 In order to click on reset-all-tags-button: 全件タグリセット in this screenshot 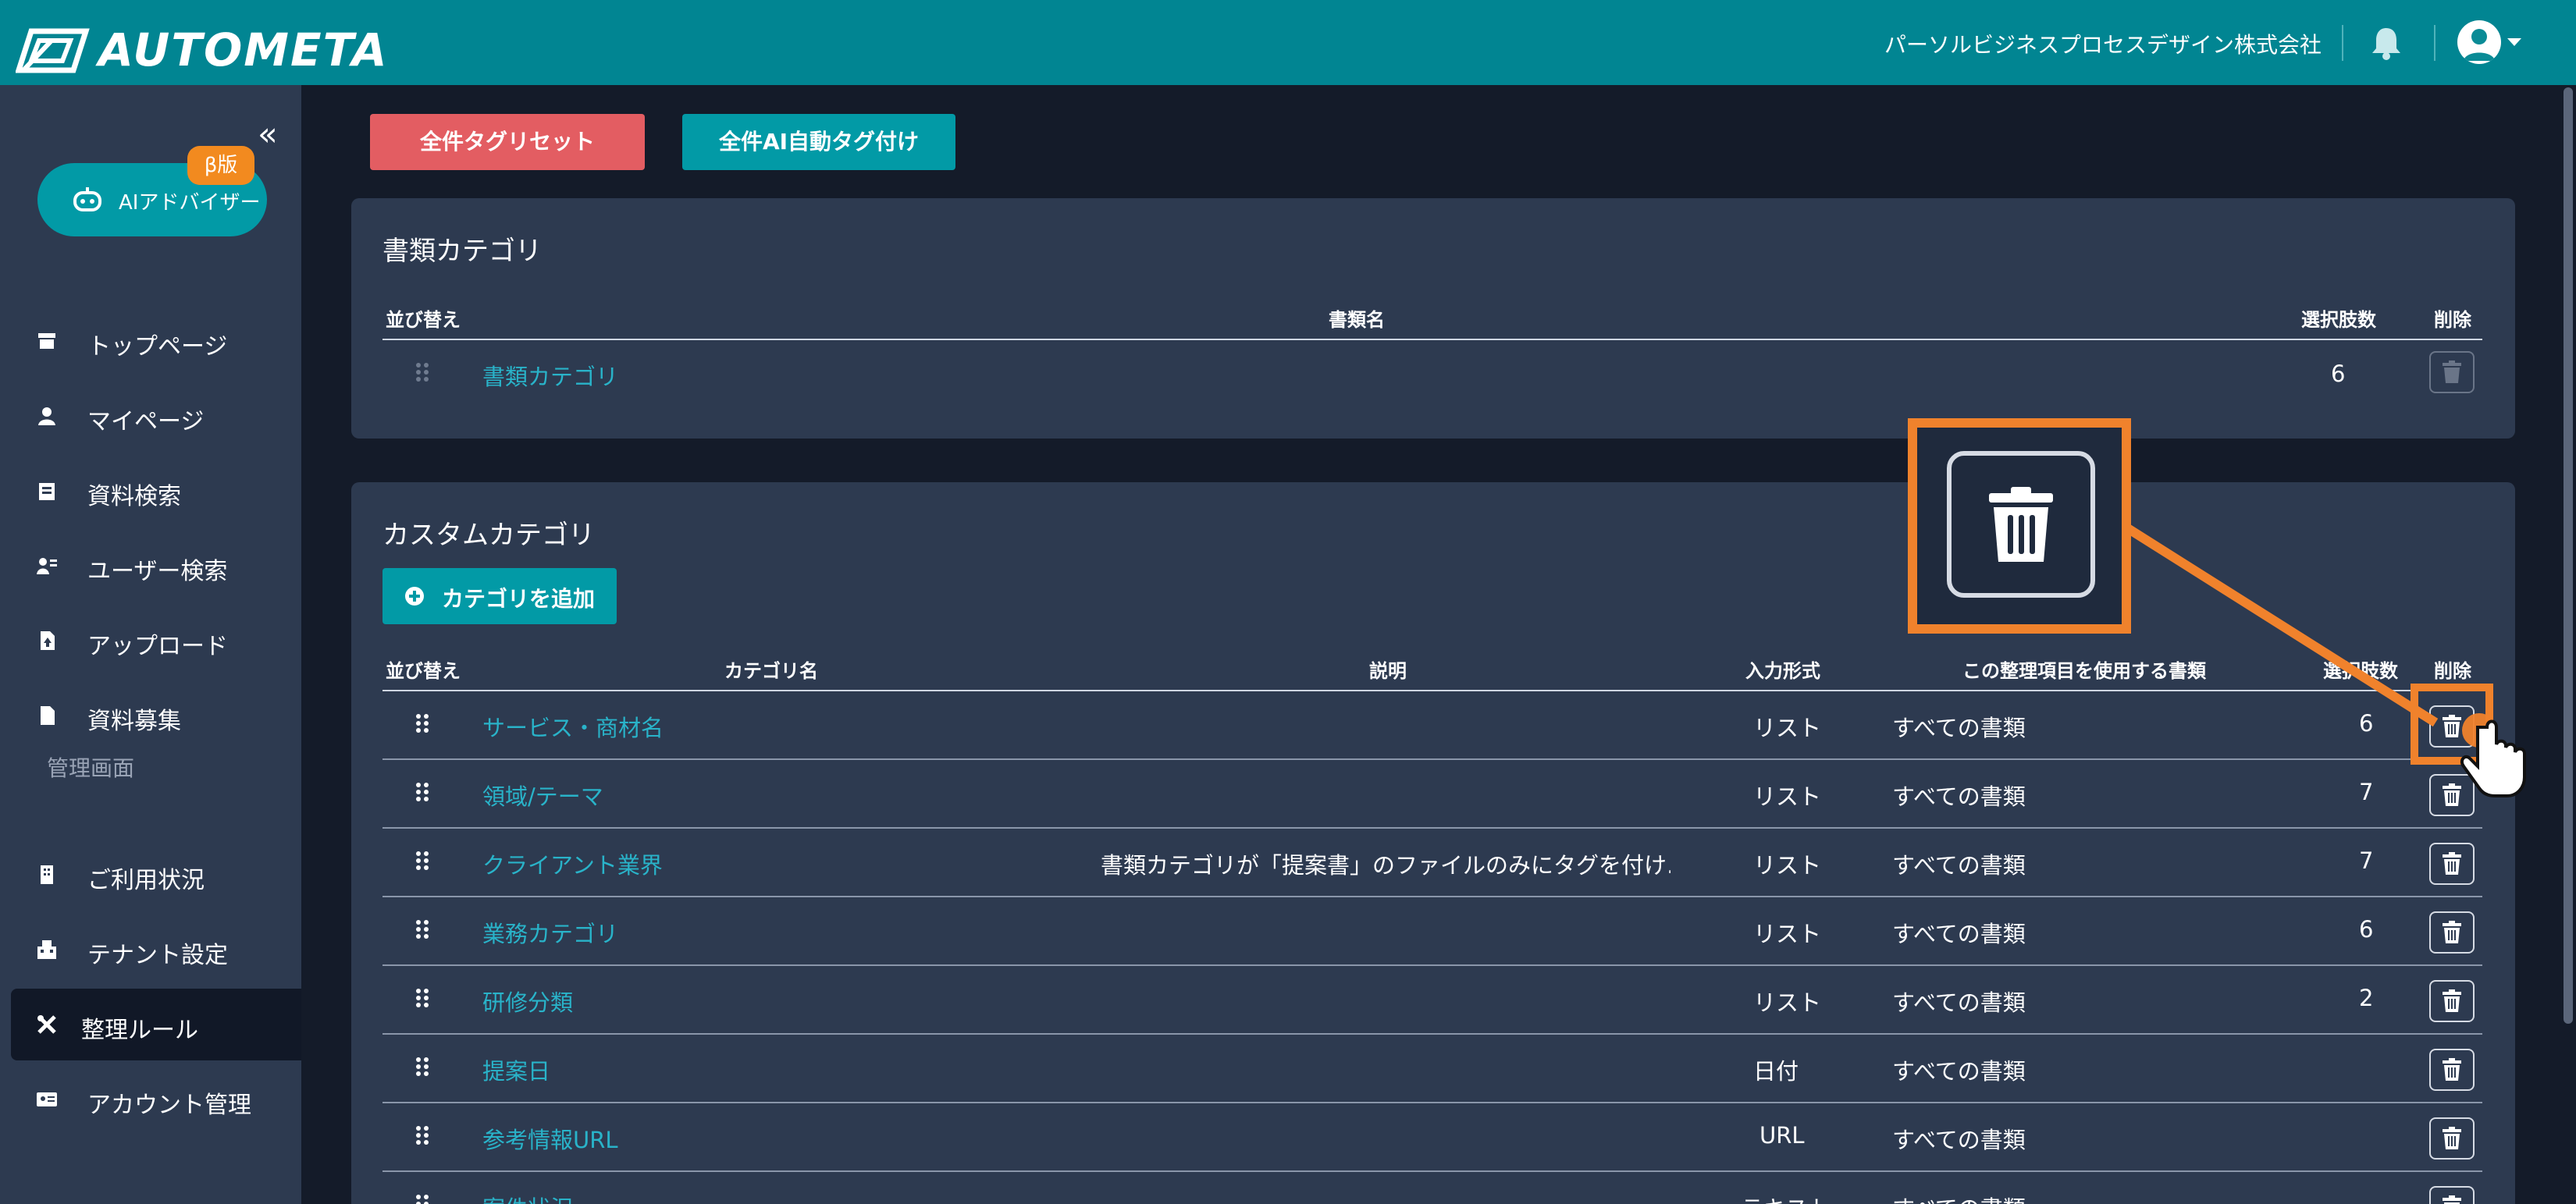, I will do `click(507, 142)`.